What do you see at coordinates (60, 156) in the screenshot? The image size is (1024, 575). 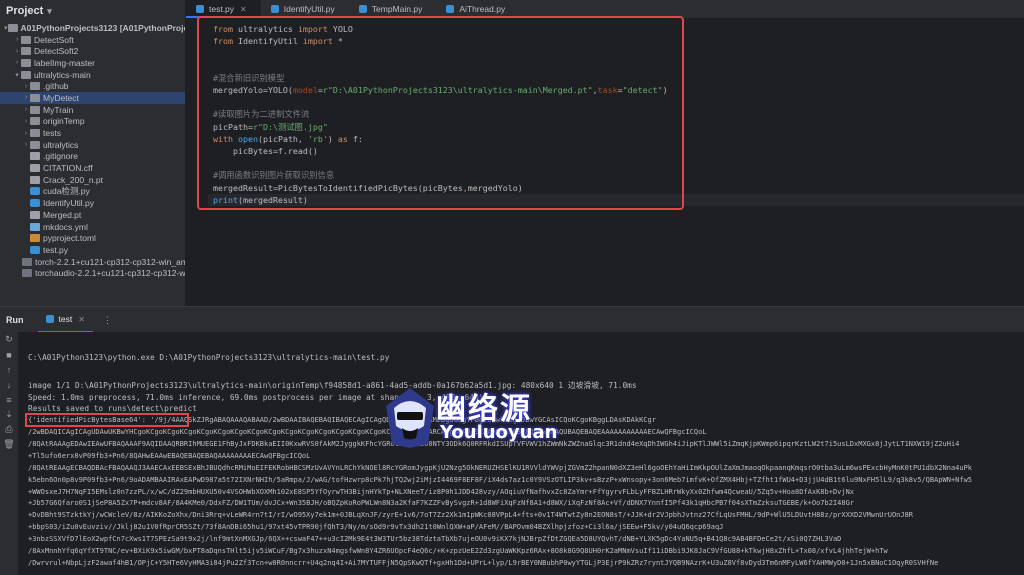 I see `tree-item-label: .gitignore` at bounding box center [60, 156].